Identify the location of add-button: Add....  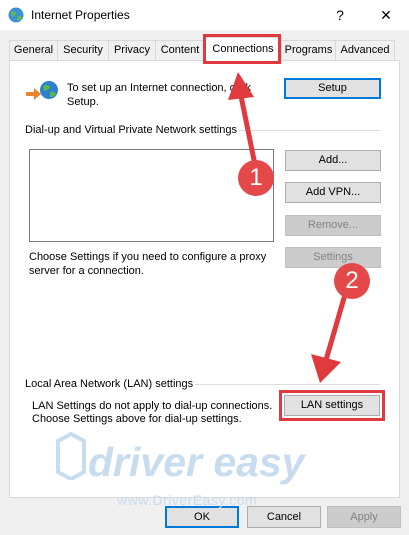
(333, 160).